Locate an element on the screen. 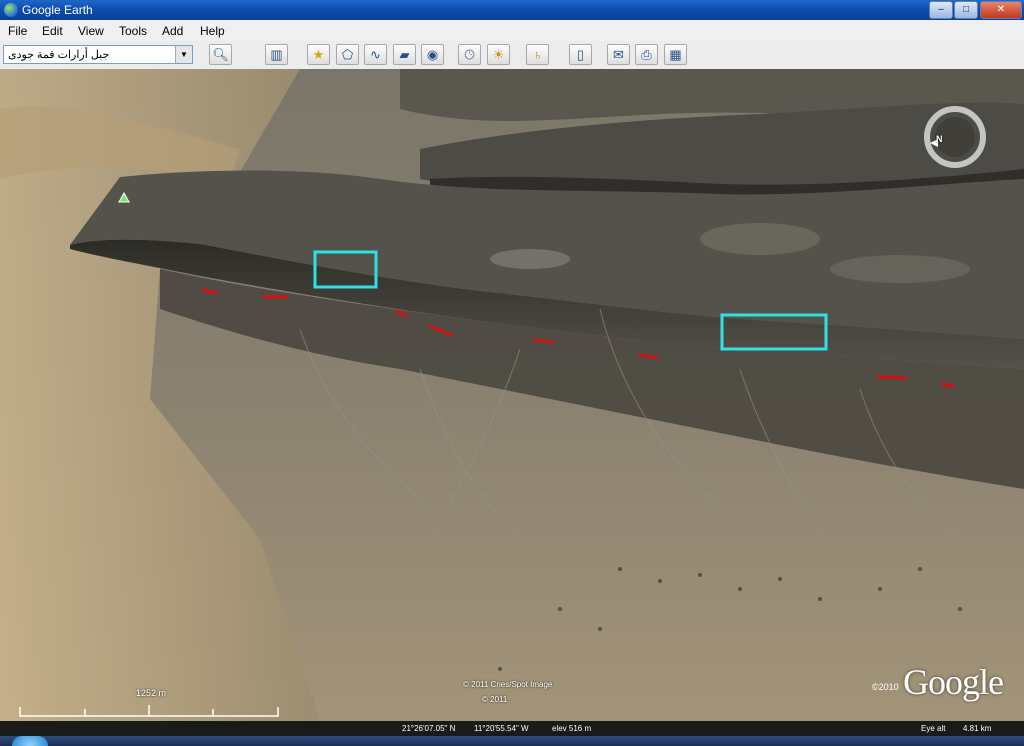 Image resolution: width=1024 pixels, height=746 pixels. latitude-readout: 21°26'07.05" N is located at coordinates (429, 728).